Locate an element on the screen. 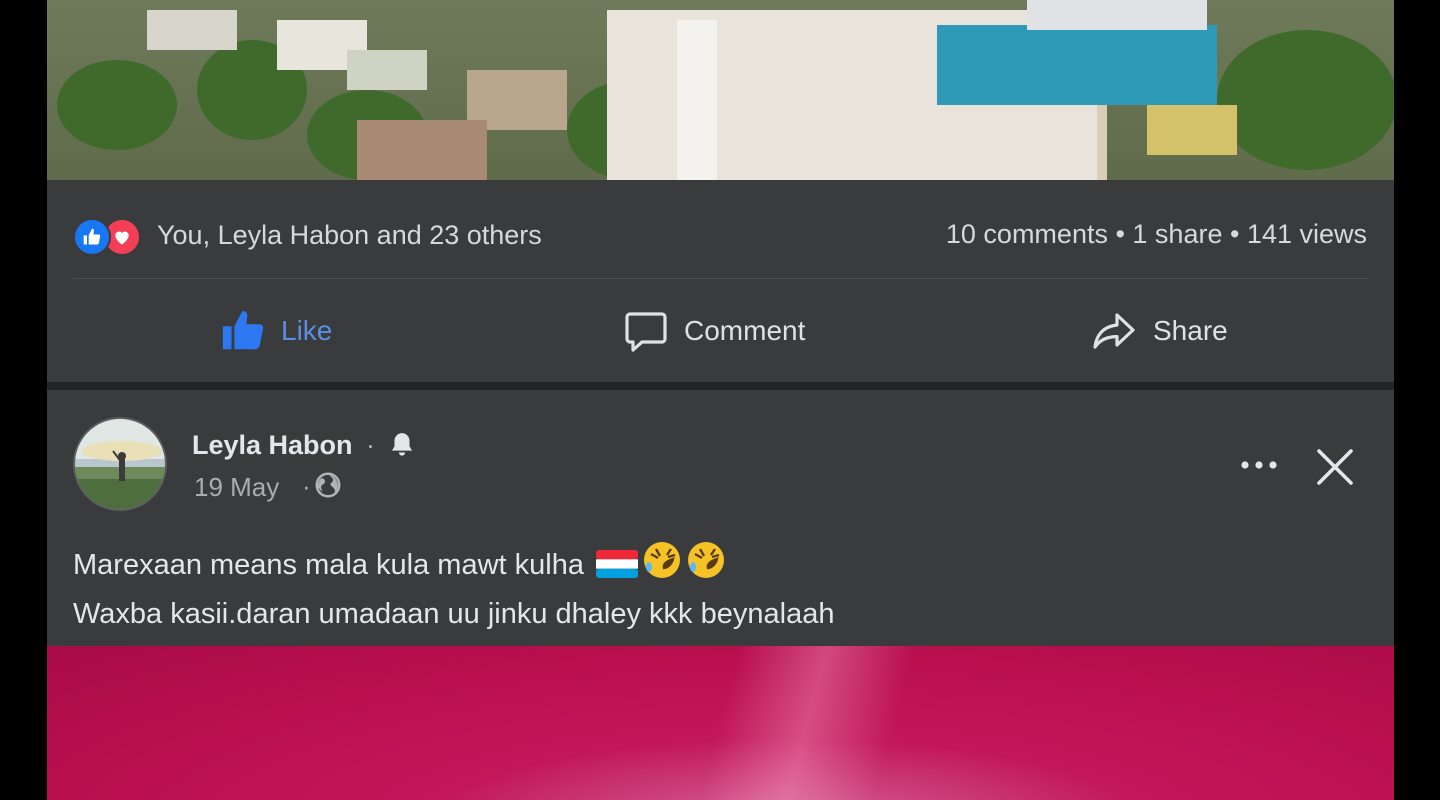 This screenshot has height=800, width=1440. share-button: Share is located at coordinates (1158, 330).